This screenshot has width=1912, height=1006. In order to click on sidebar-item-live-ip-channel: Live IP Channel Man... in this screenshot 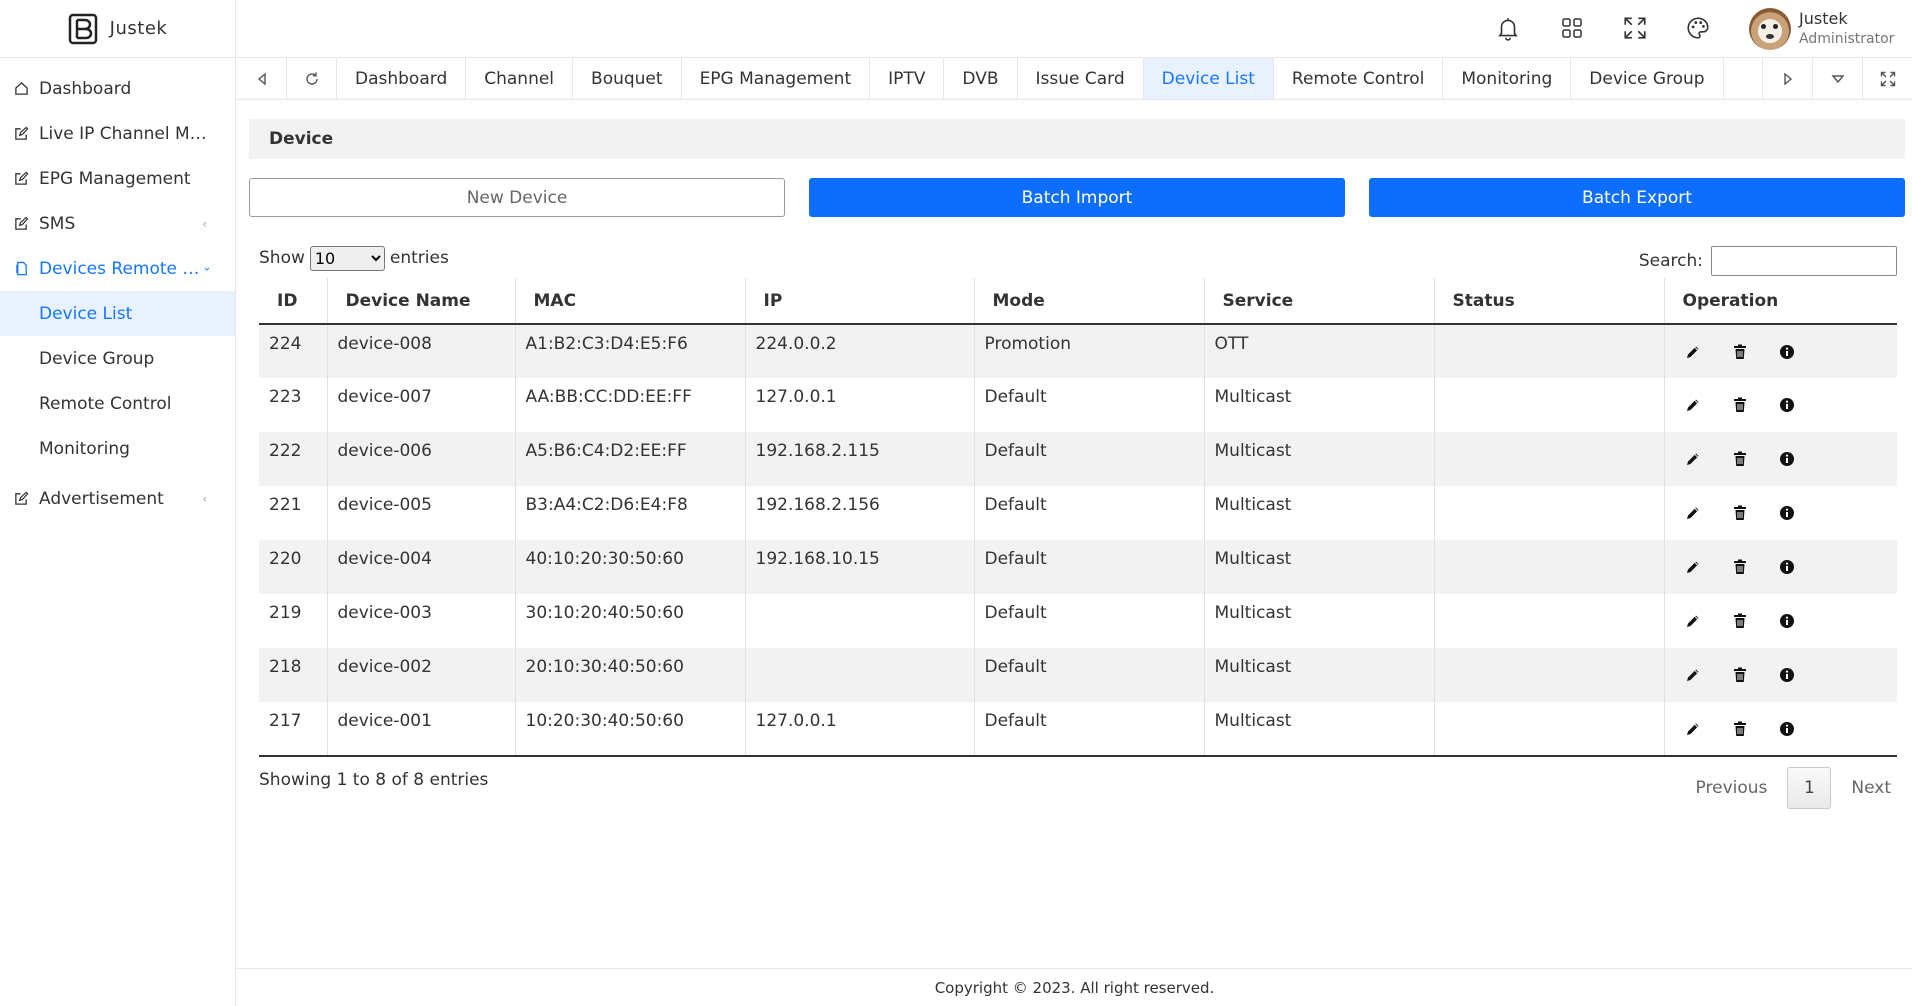, I will do `click(117, 133)`.